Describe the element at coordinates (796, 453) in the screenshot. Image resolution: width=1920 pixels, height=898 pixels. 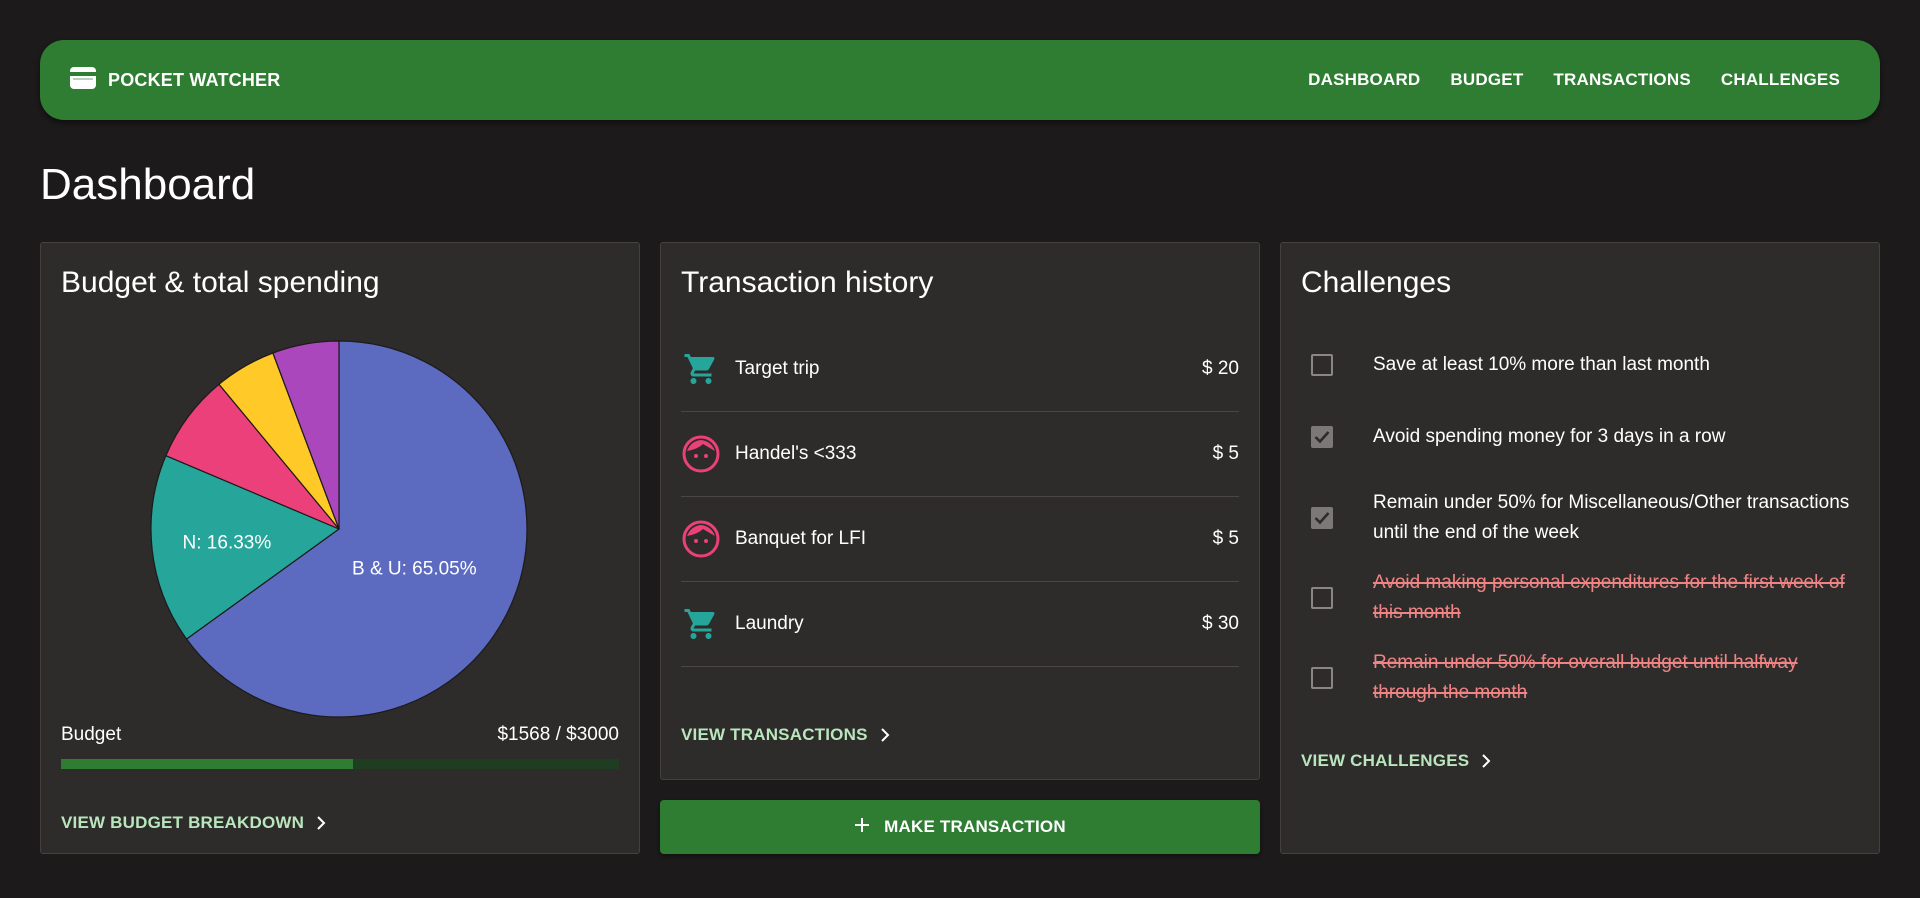
I see `transaction-name: Handel's <333` at that location.